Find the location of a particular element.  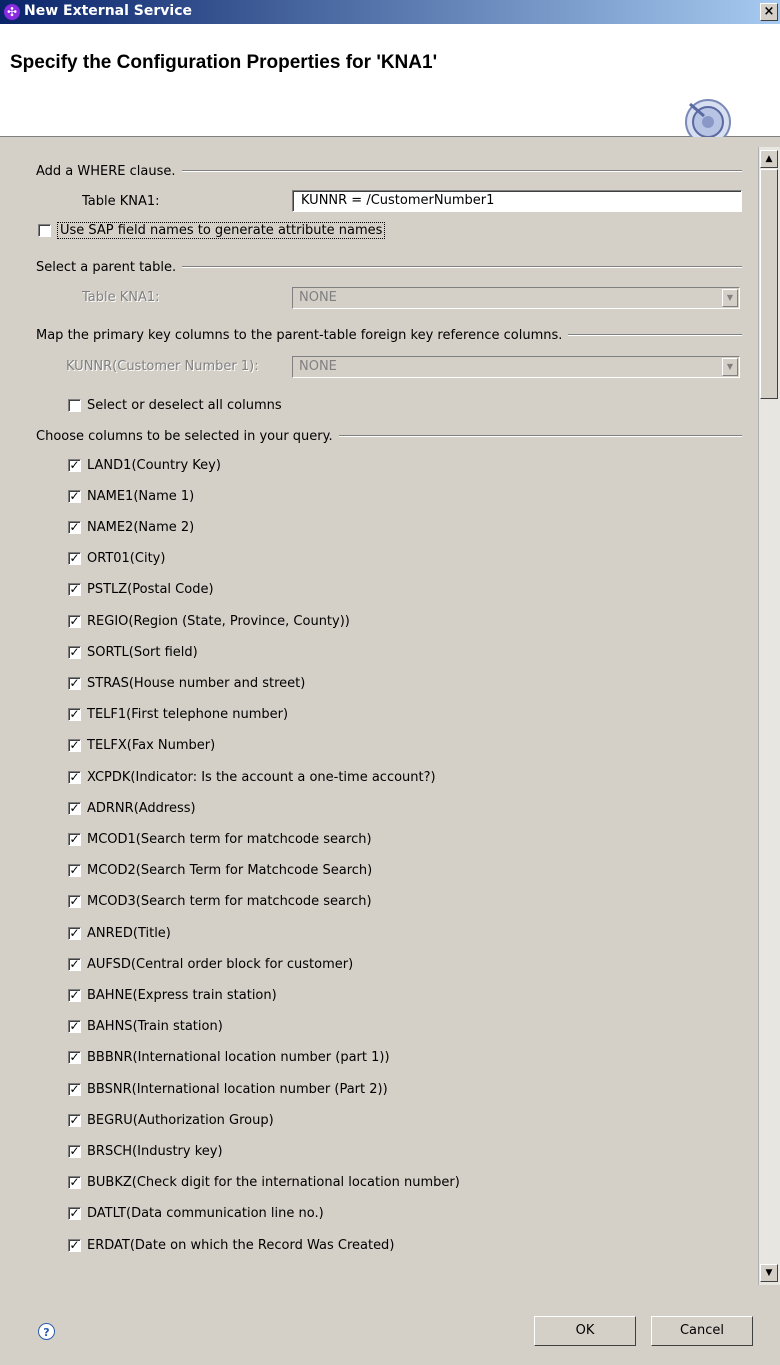

column-checkbox: ✓ STRAS(House number and street) is located at coordinates (186, 683).